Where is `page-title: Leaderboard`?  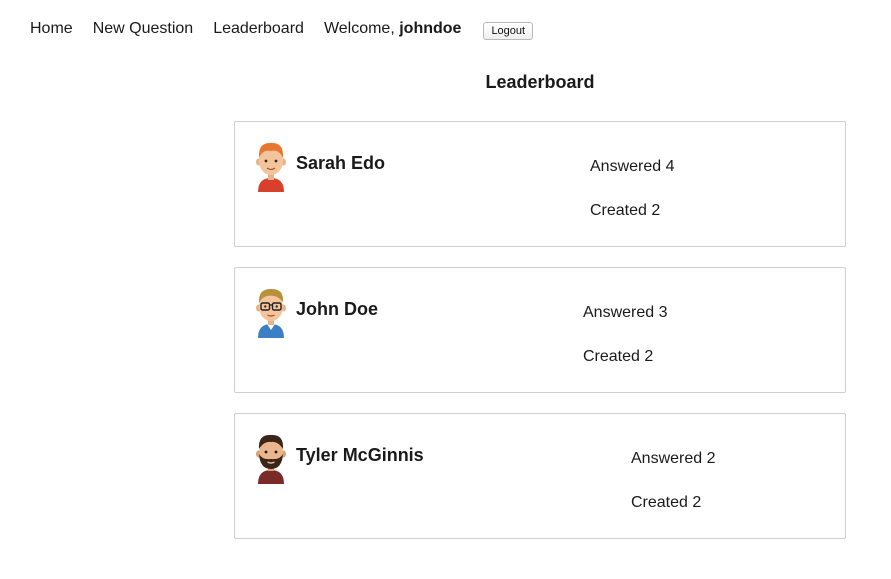 page-title: Leaderboard is located at coordinates (540, 82).